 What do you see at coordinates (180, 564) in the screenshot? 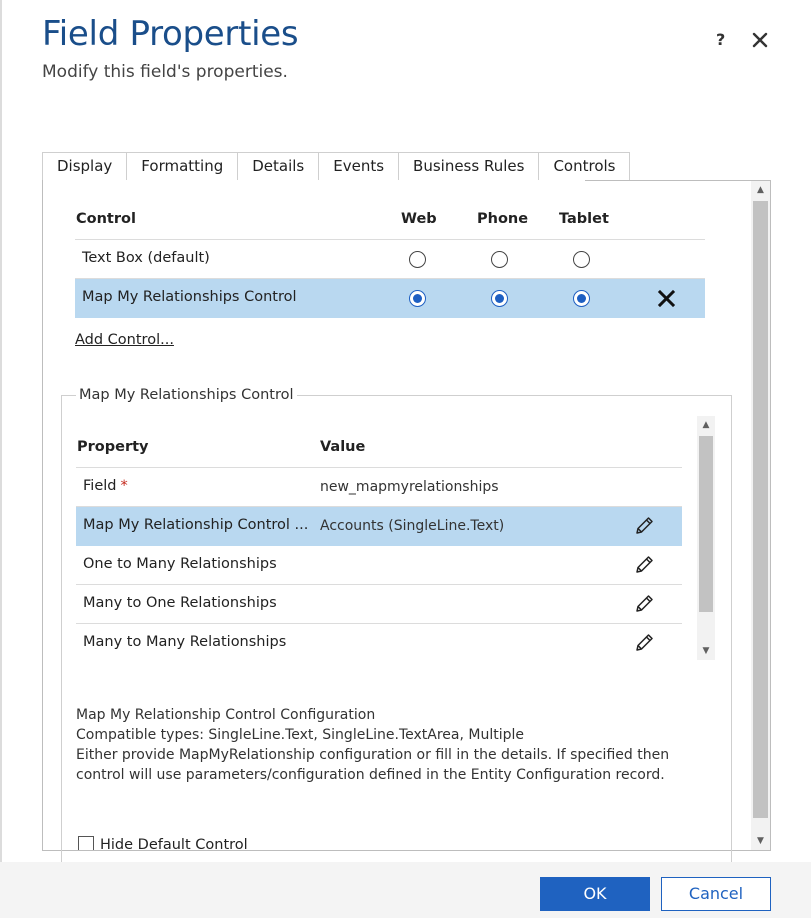
I see `property-name: One to Many Relationships` at bounding box center [180, 564].